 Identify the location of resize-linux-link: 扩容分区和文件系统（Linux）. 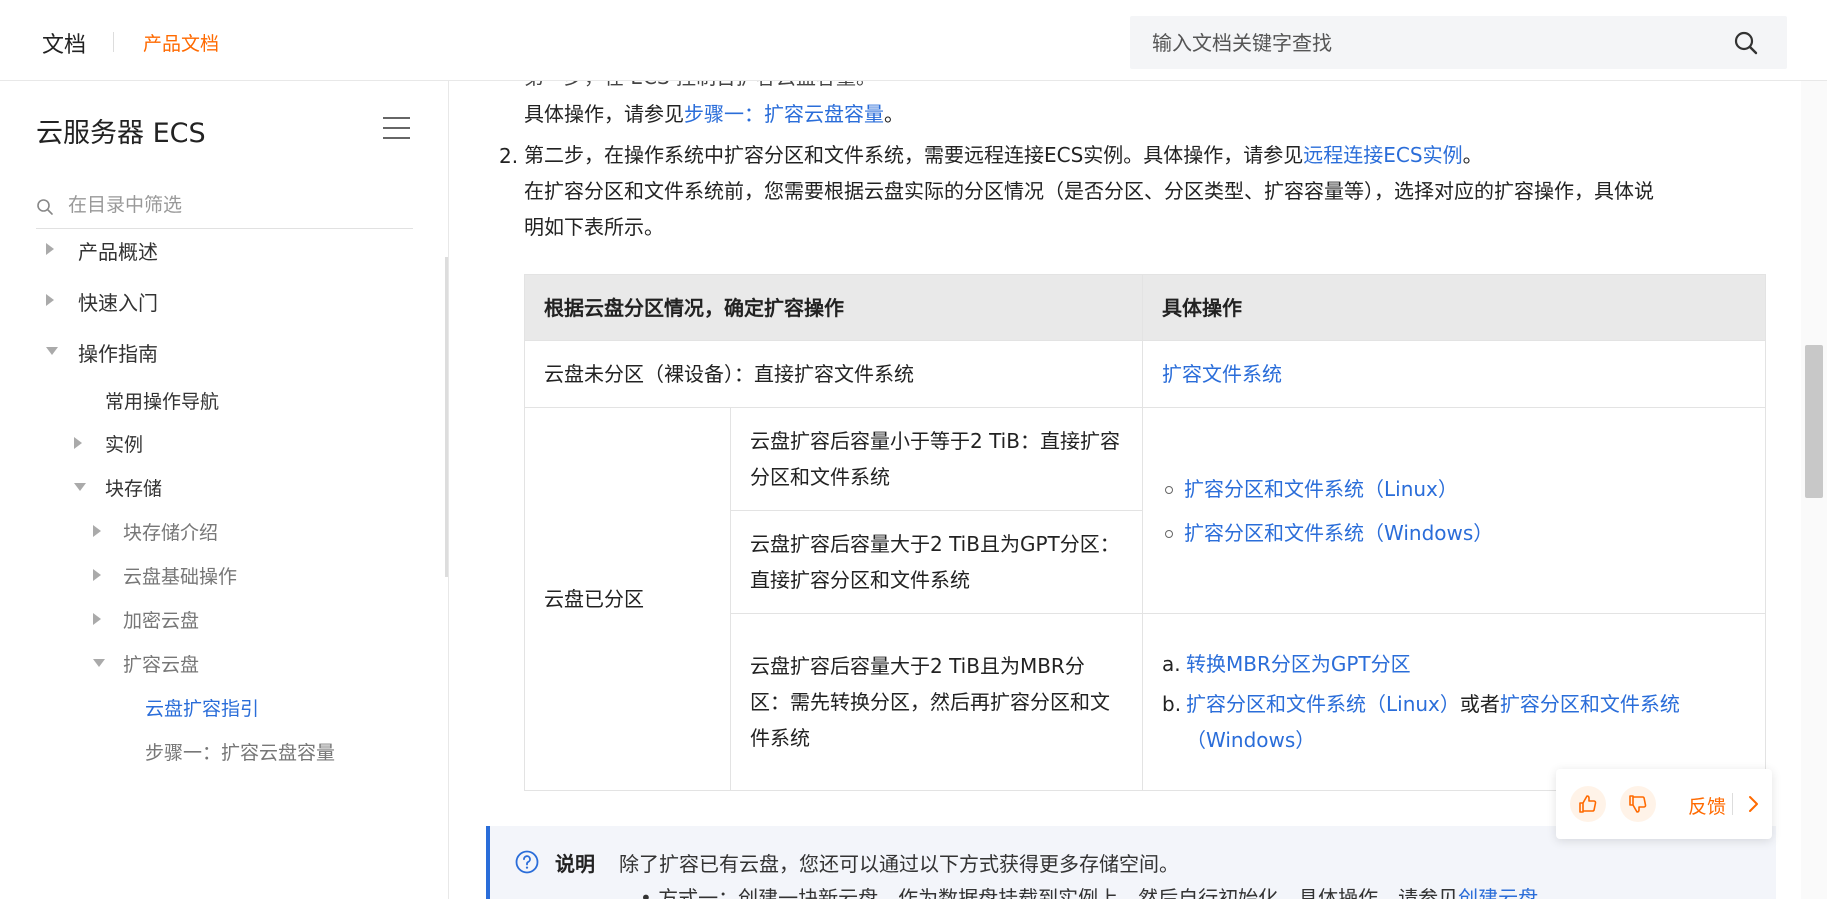
(1321, 489).